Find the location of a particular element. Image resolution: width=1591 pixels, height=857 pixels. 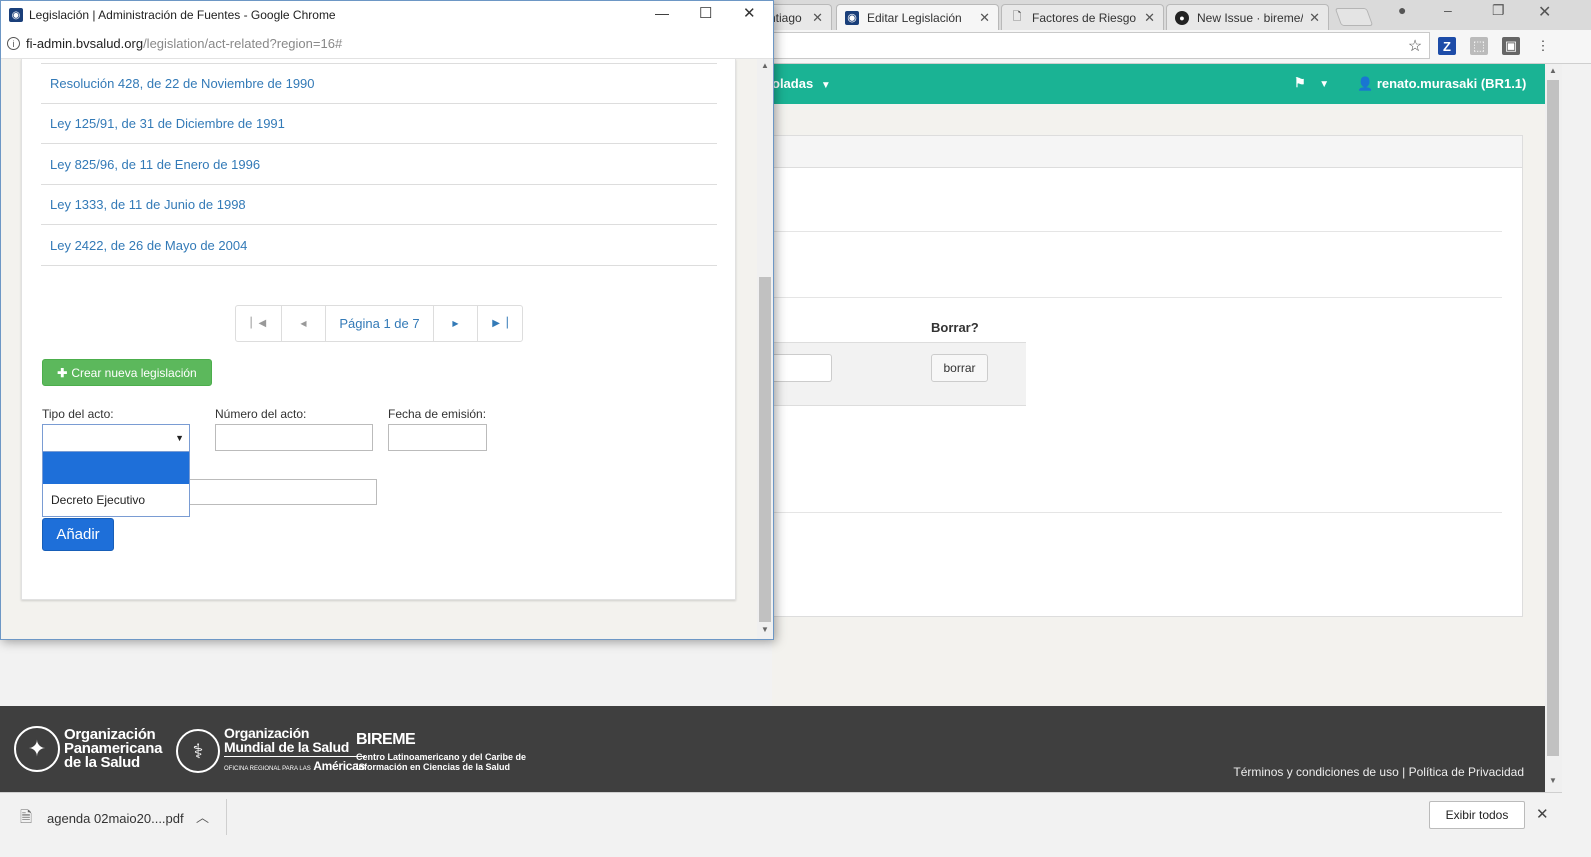

act-type-select: ▼ is located at coordinates (116, 438).